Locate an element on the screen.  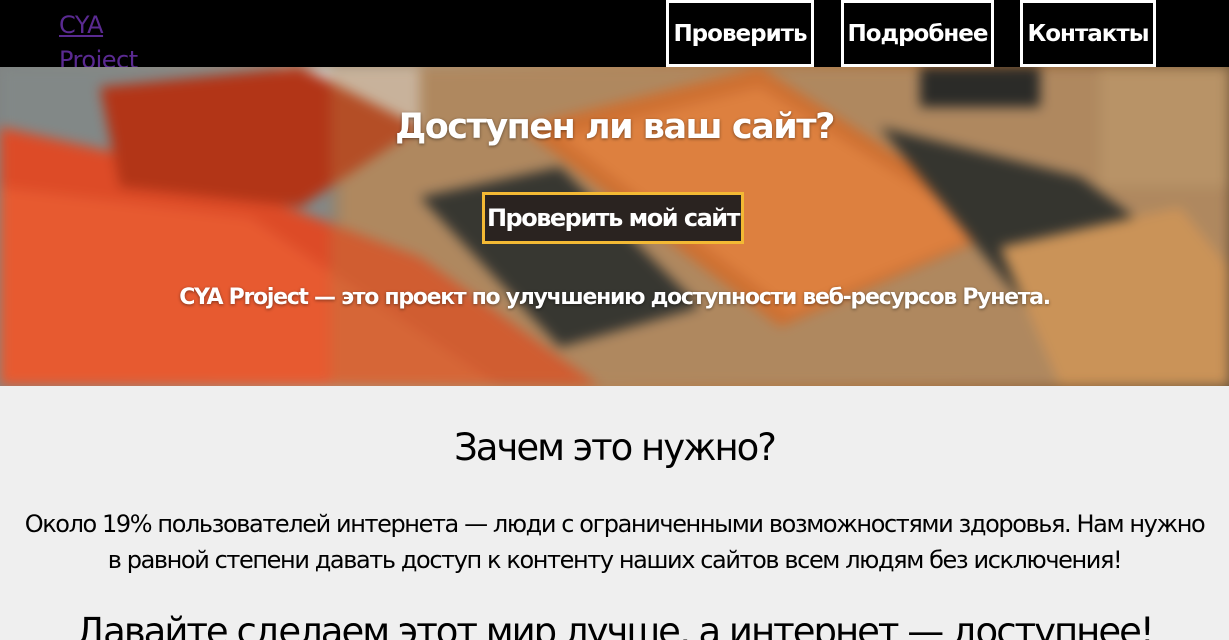
top-navbar: CYA Project Проверить Подробнее Контакты is located at coordinates (614, 37).